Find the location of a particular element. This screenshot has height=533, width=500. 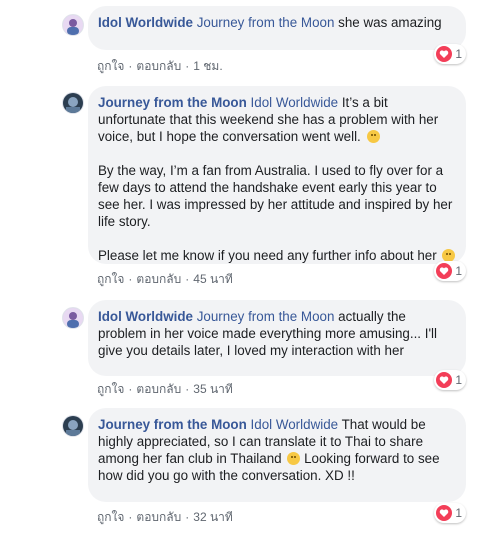

comment-actions: ถูกใจ · ตอบกลับ · 32 นาที is located at coordinates (165, 517).